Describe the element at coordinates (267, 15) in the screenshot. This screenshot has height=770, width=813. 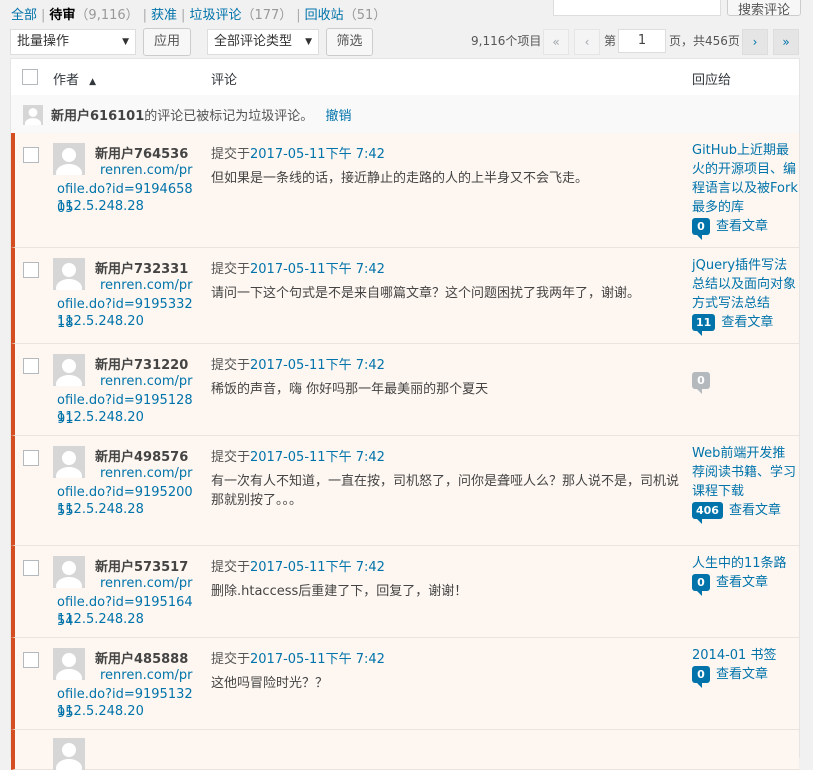
I see `filter-count: （177）` at that location.